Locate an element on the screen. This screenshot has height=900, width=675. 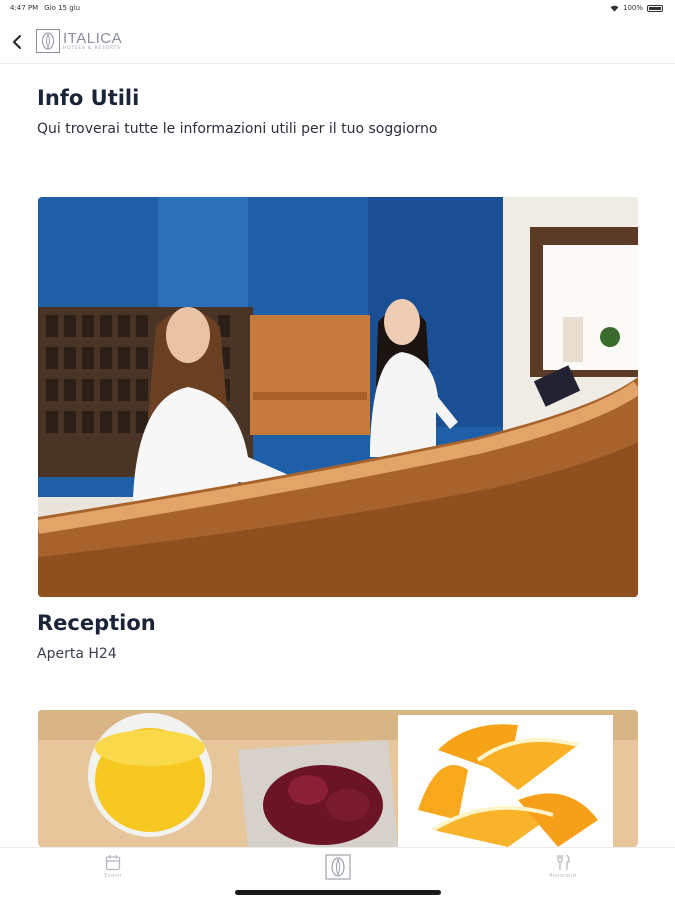
brand-tagline: HOTELS & RESORTS is located at coordinates (92, 48).